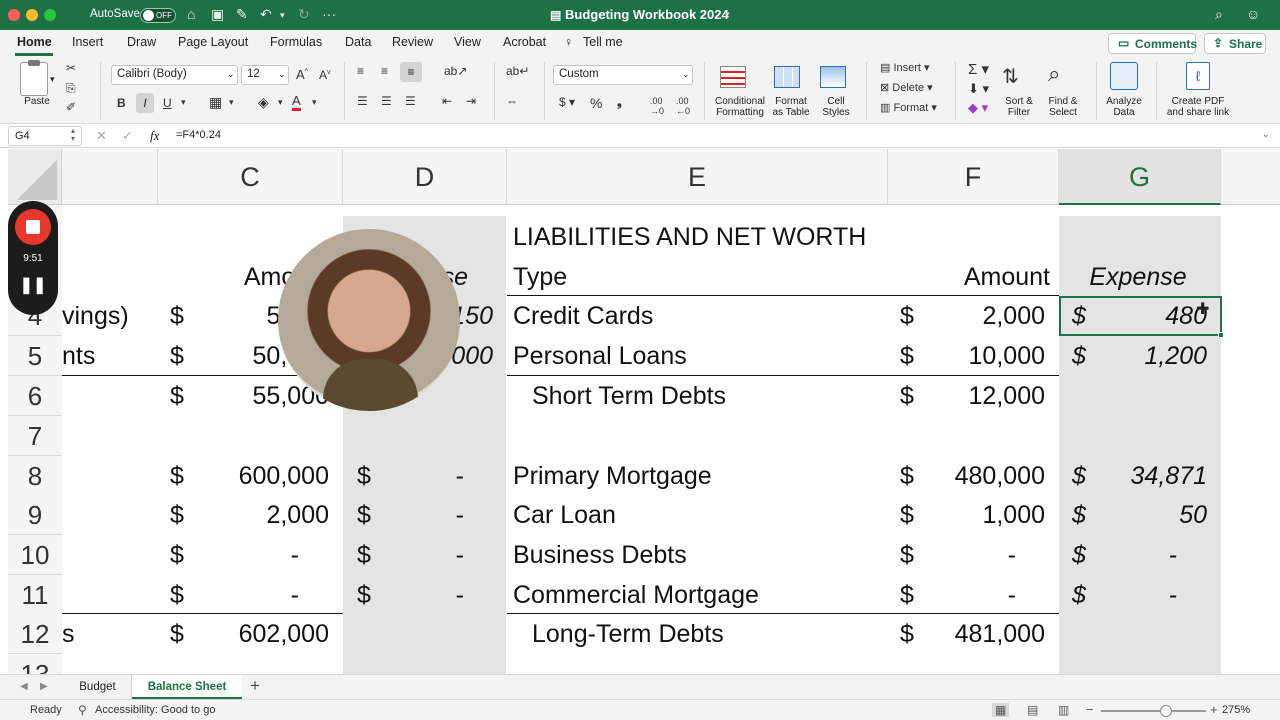 The width and height of the screenshot is (1280, 720). What do you see at coordinates (296, 102) in the screenshot?
I see `font-color-icon: A` at bounding box center [296, 102].